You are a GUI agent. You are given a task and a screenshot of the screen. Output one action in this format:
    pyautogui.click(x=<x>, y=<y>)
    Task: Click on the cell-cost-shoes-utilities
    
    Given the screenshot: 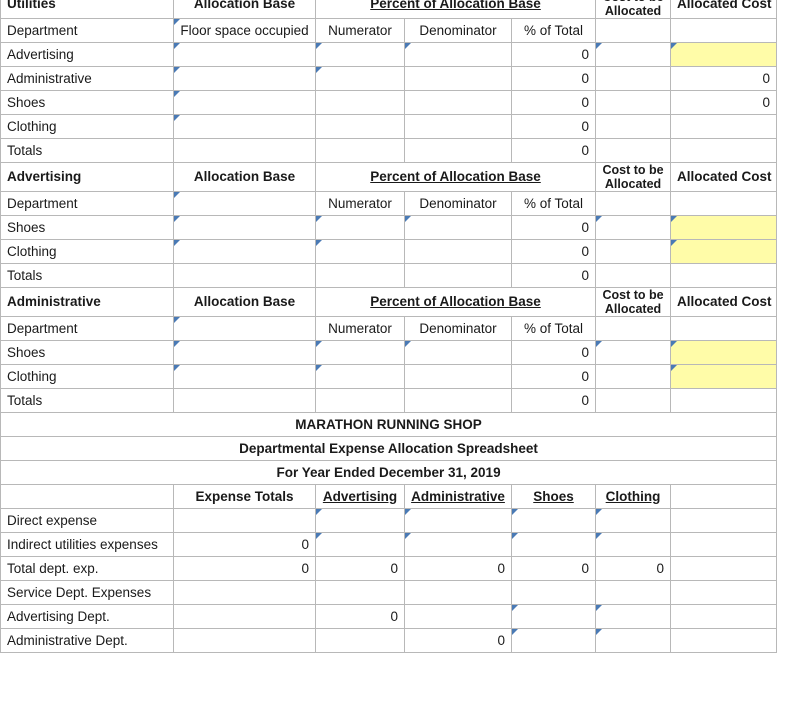 What is the action you would take?
    pyautogui.click(x=633, y=102)
    